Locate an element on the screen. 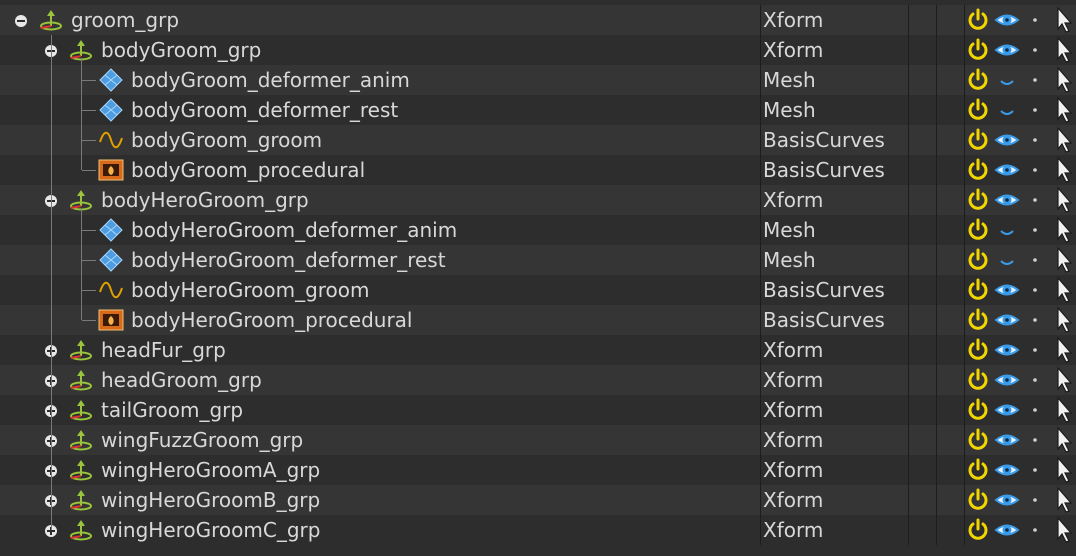 This screenshot has width=1076, height=556. tree-row: bodyHeroGroom_grp Xform is located at coordinates (538, 200).